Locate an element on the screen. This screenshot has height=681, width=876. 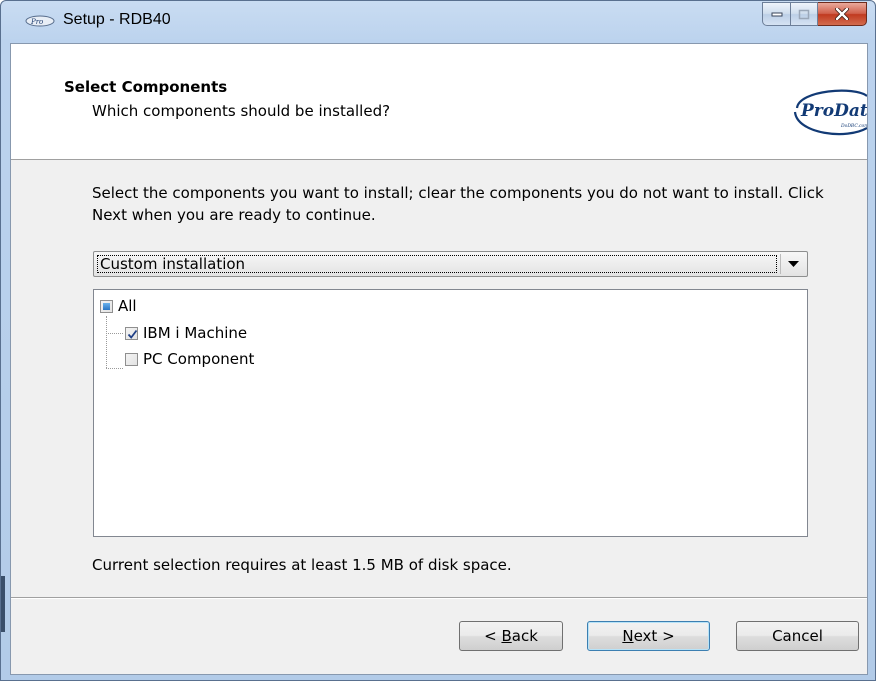
next-button: Next > is located at coordinates (648, 636).